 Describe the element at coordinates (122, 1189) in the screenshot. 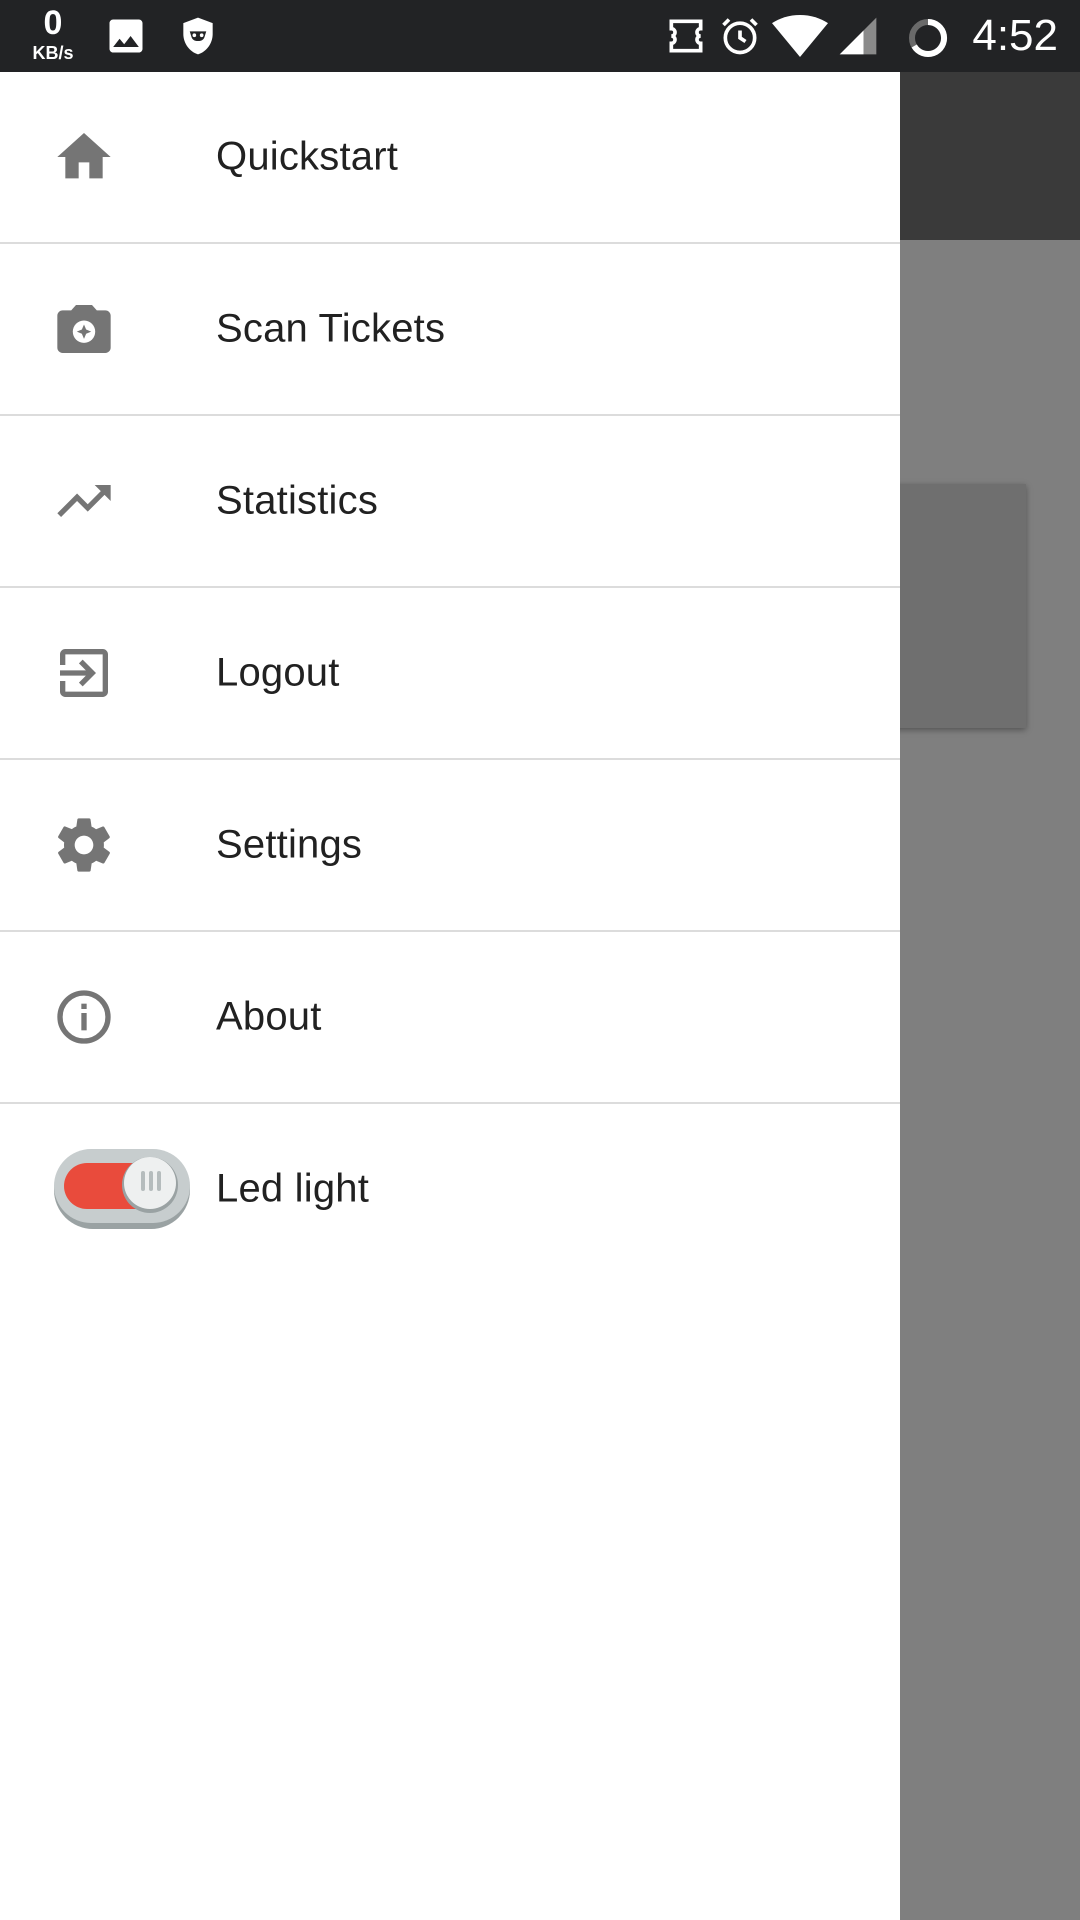

I see `led-light-toggle` at that location.